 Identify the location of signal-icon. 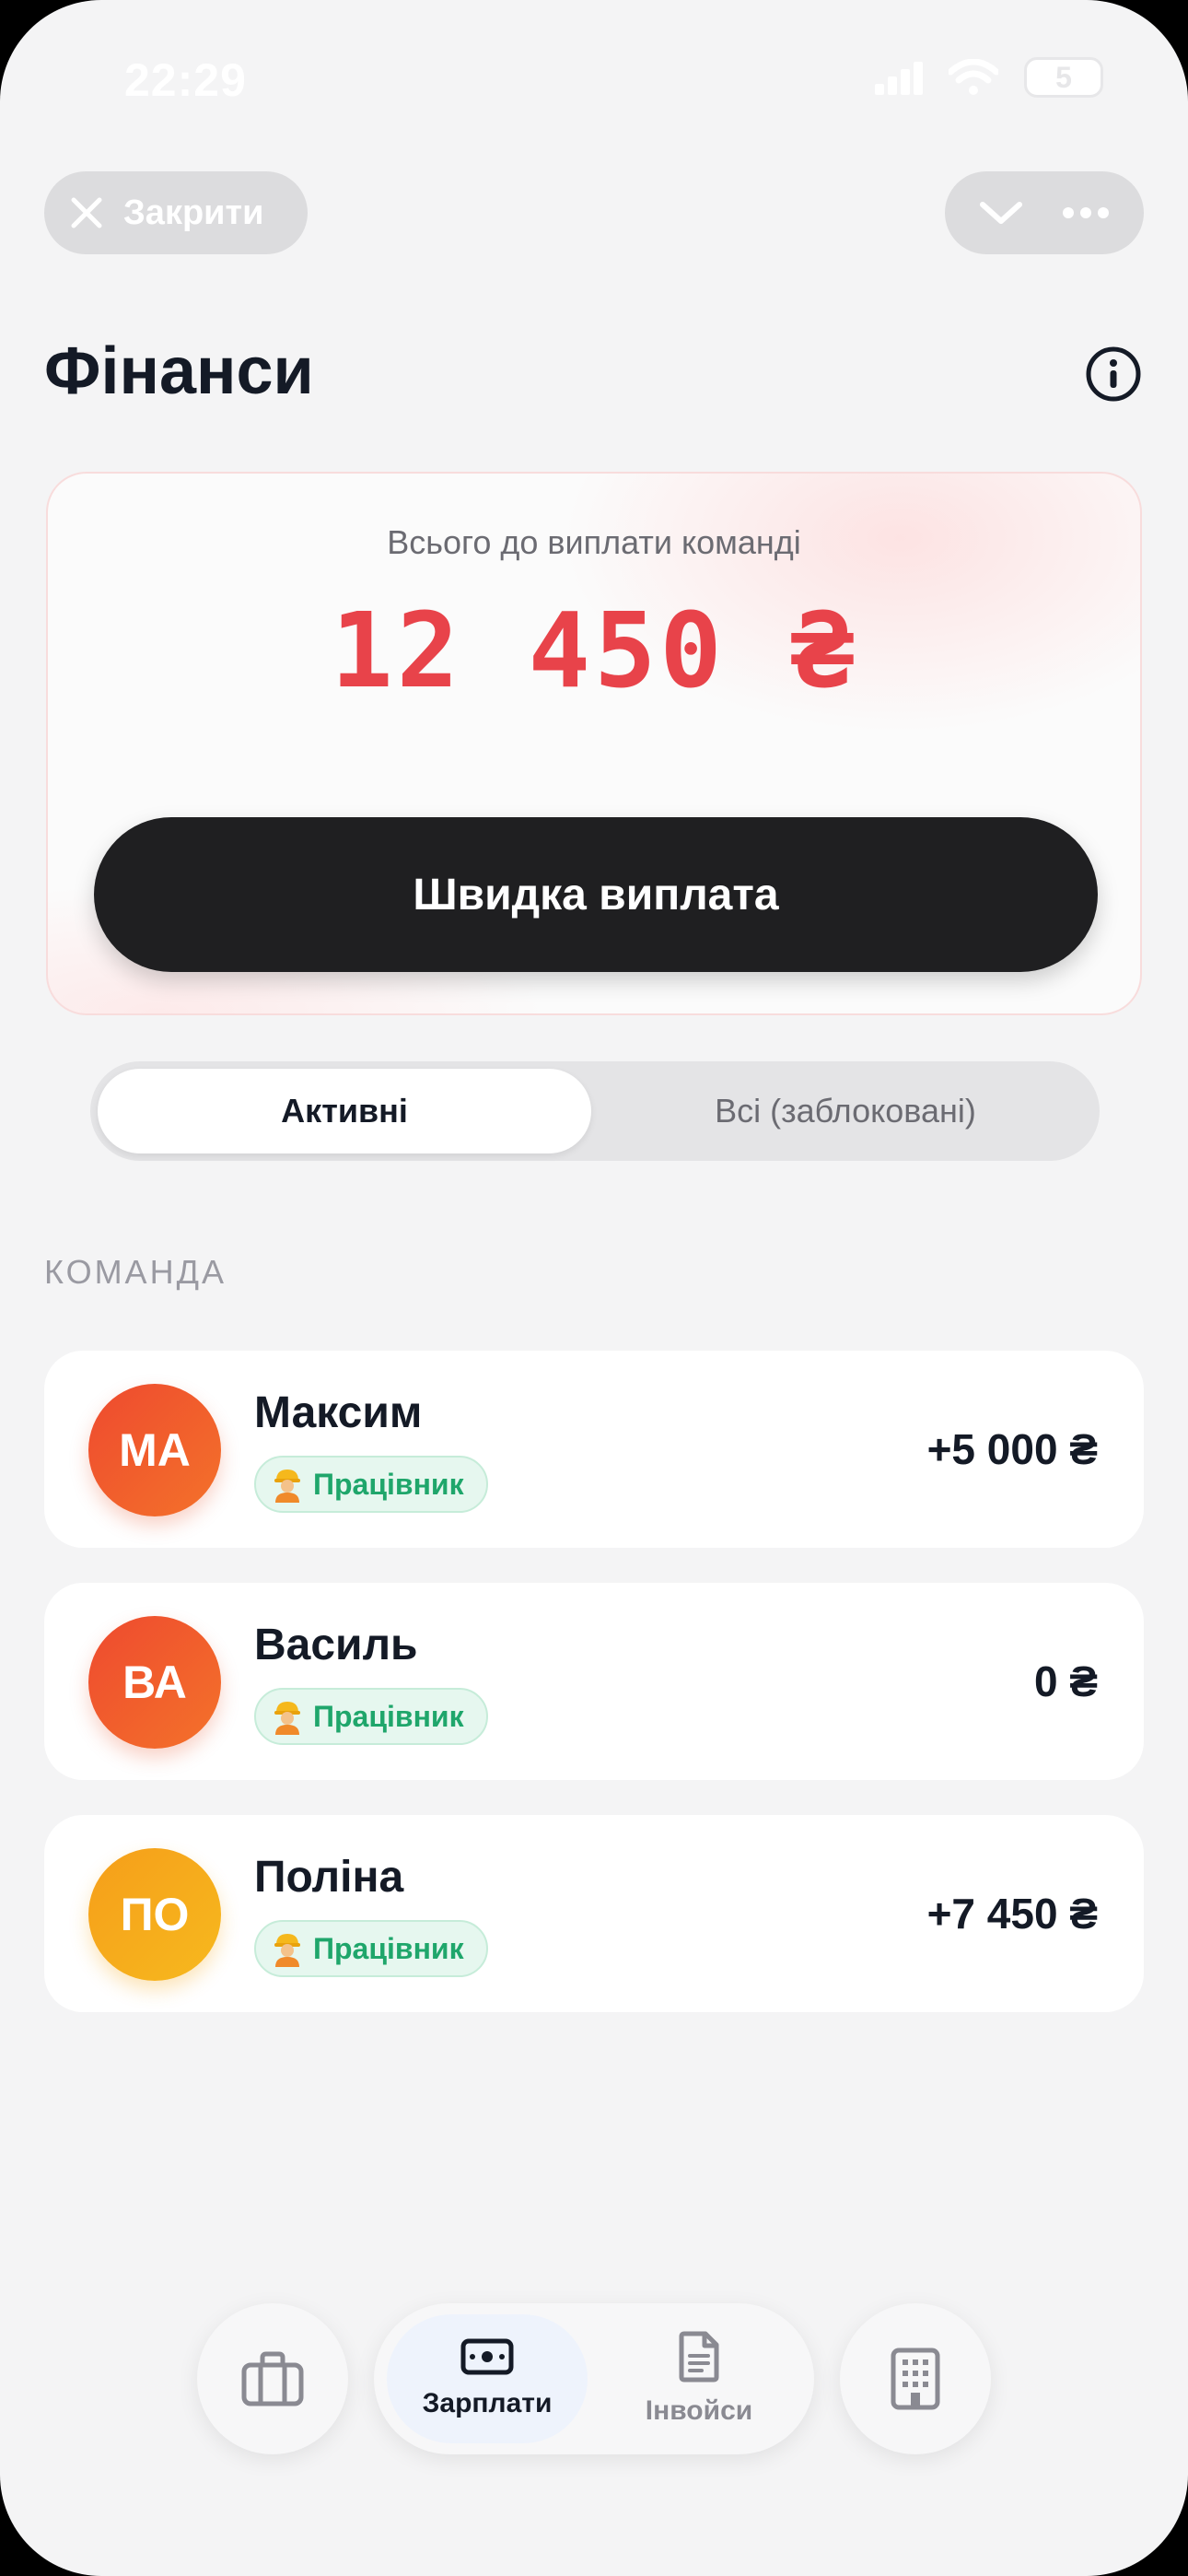
(899, 78).